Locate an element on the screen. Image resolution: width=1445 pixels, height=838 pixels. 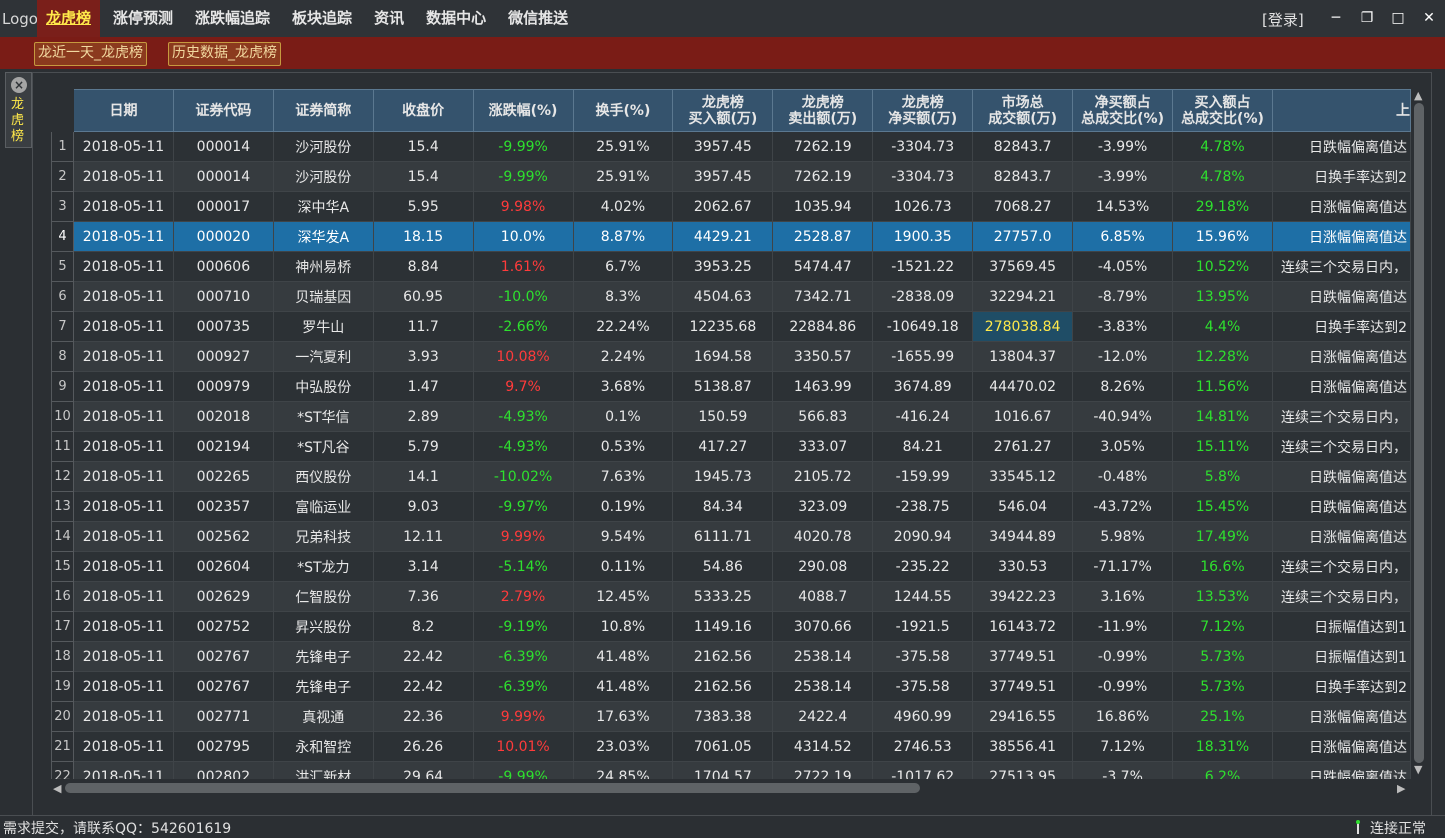
row-number: 16 is located at coordinates (62, 596).